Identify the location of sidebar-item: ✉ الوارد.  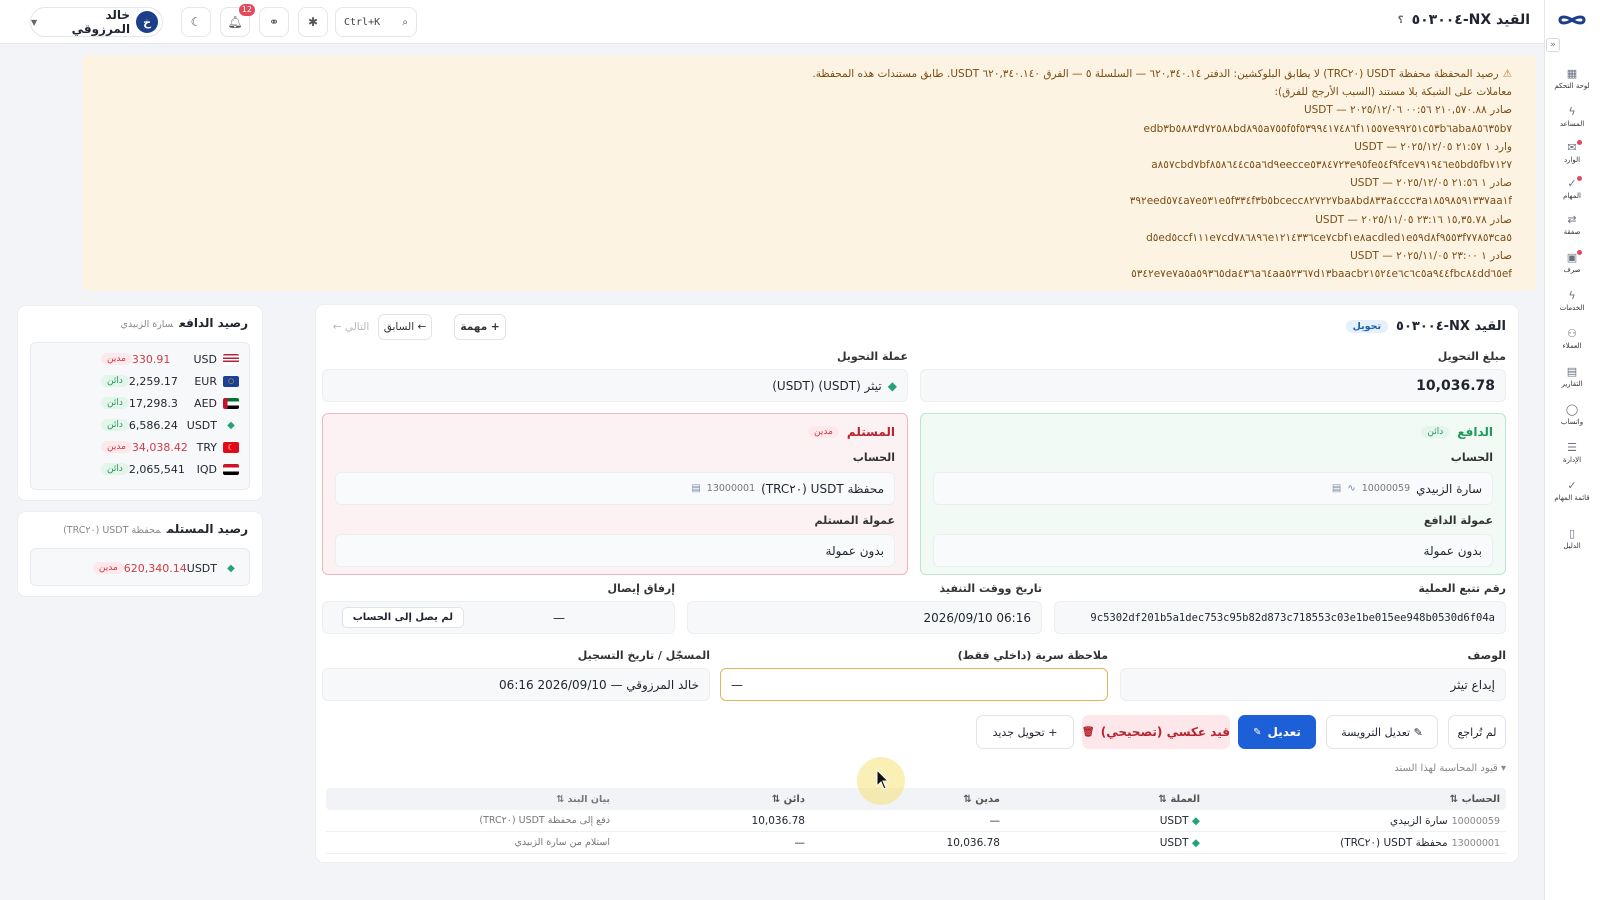
(1572, 153).